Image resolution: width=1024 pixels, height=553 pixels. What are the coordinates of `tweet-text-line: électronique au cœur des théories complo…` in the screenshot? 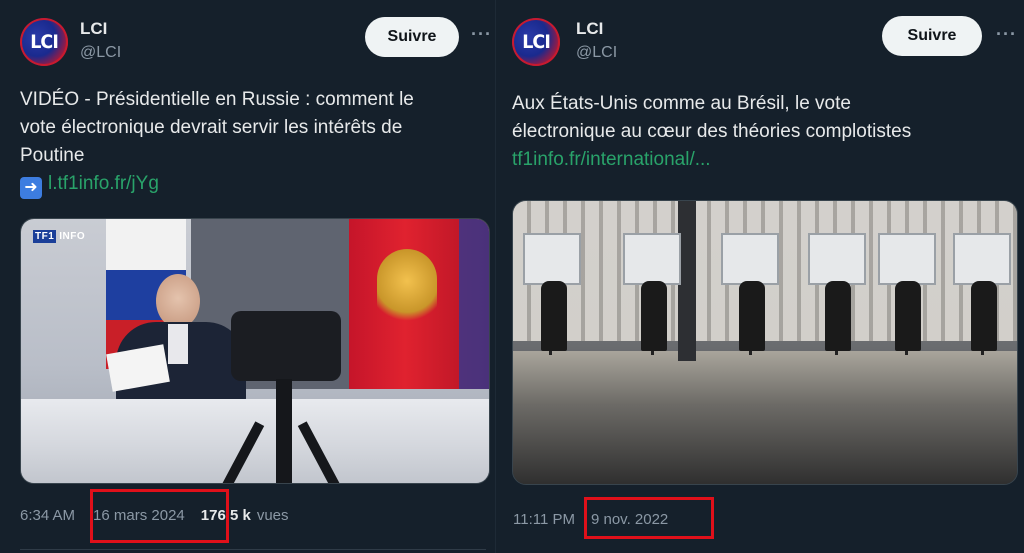 It's located at (712, 131).